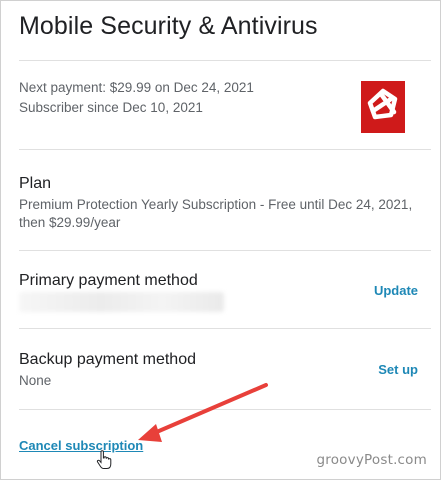 The height and width of the screenshot is (480, 441). What do you see at coordinates (104, 459) in the screenshot?
I see `hand-cursor-icon` at bounding box center [104, 459].